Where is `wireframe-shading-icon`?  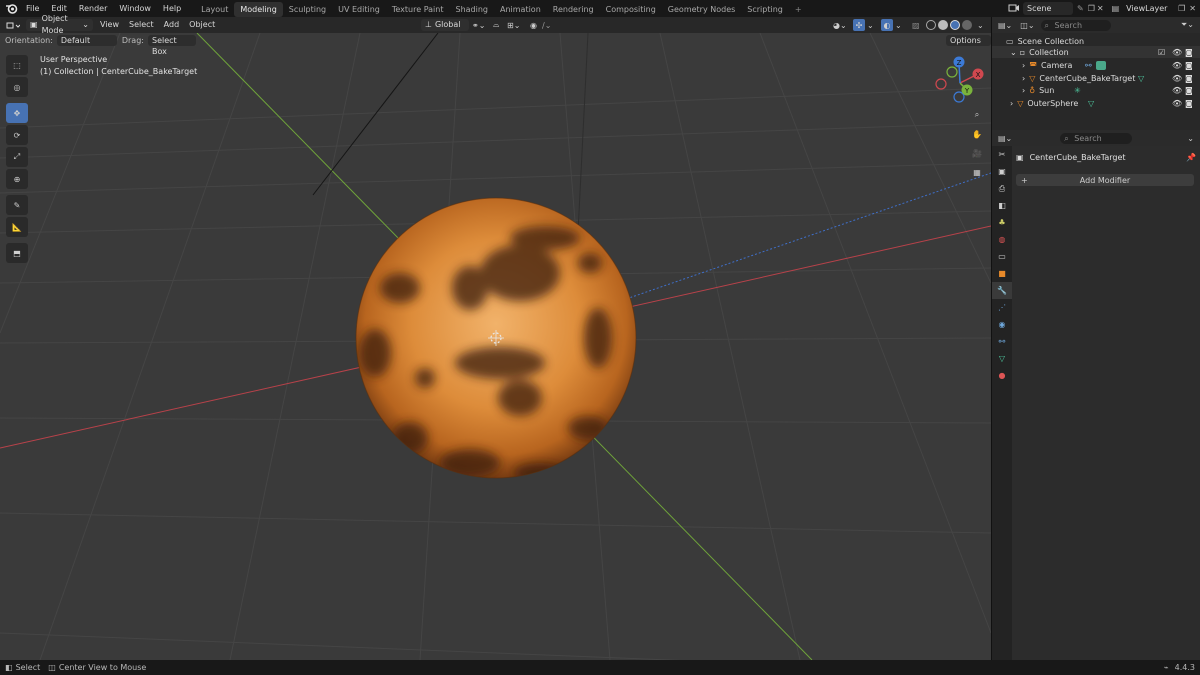
wireframe-shading-icon is located at coordinates (931, 25).